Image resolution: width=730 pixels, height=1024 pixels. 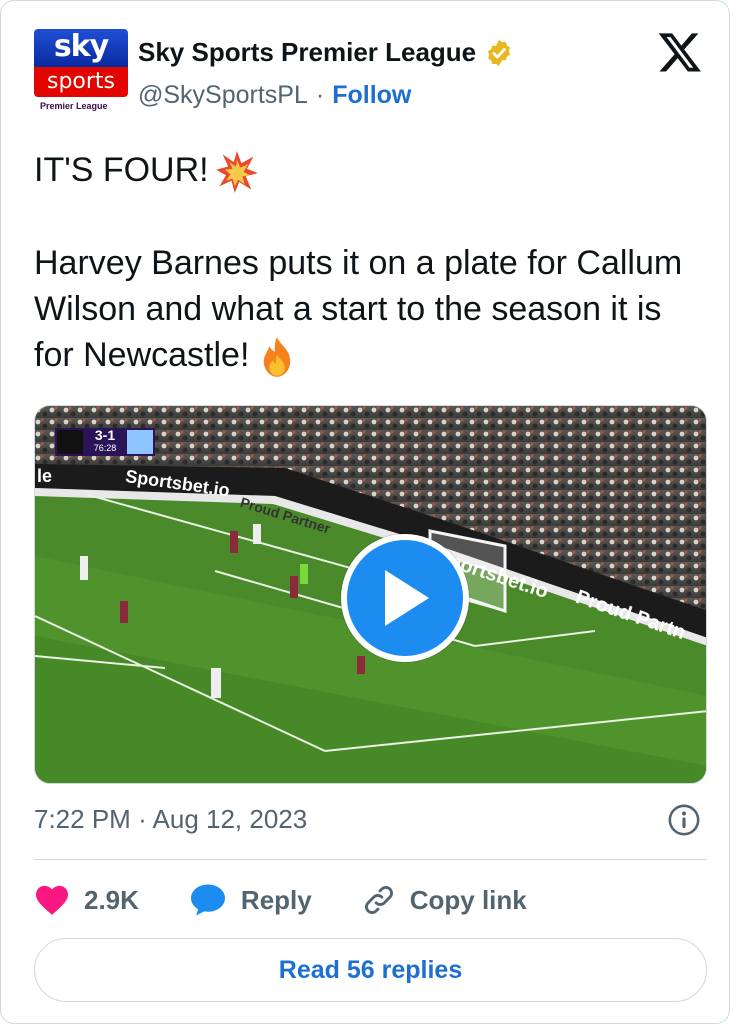 I want to click on fire-emoji-icon, so click(x=277, y=357).